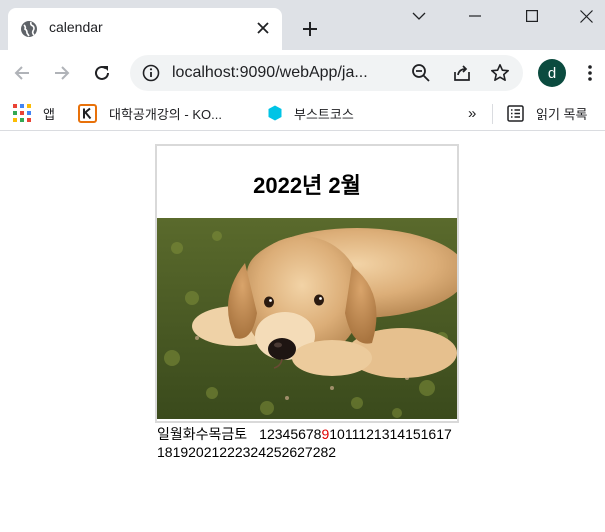 This screenshot has width=605, height=532. What do you see at coordinates (22, 113) in the screenshot?
I see `apps-grid-icon` at bounding box center [22, 113].